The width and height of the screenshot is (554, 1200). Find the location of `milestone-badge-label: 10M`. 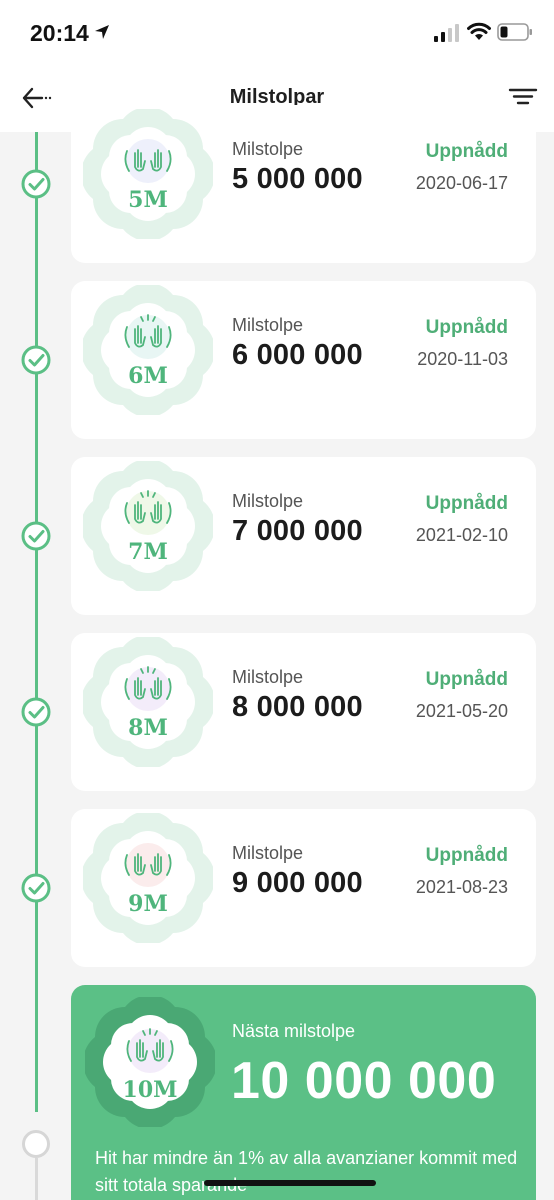

milestone-badge-label: 10M is located at coordinates (150, 1090).